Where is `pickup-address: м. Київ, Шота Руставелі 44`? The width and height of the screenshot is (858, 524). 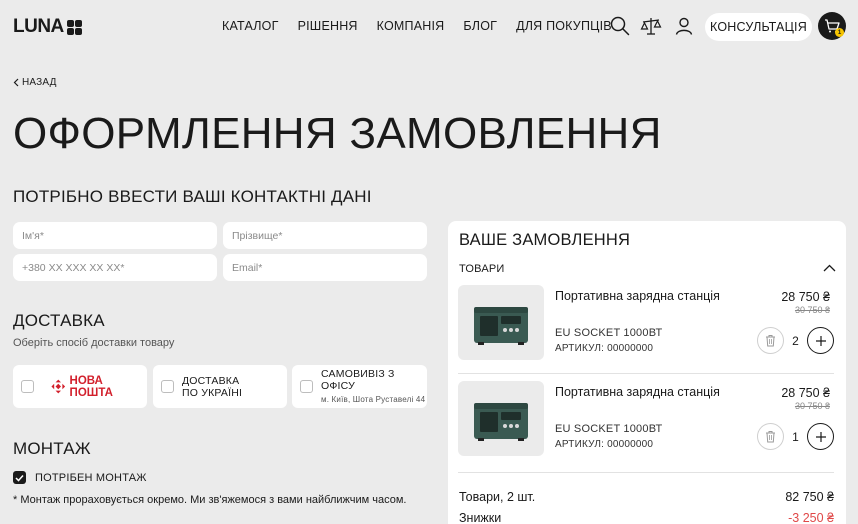 pickup-address: м. Київ, Шота Руставелі 44 is located at coordinates (373, 399).